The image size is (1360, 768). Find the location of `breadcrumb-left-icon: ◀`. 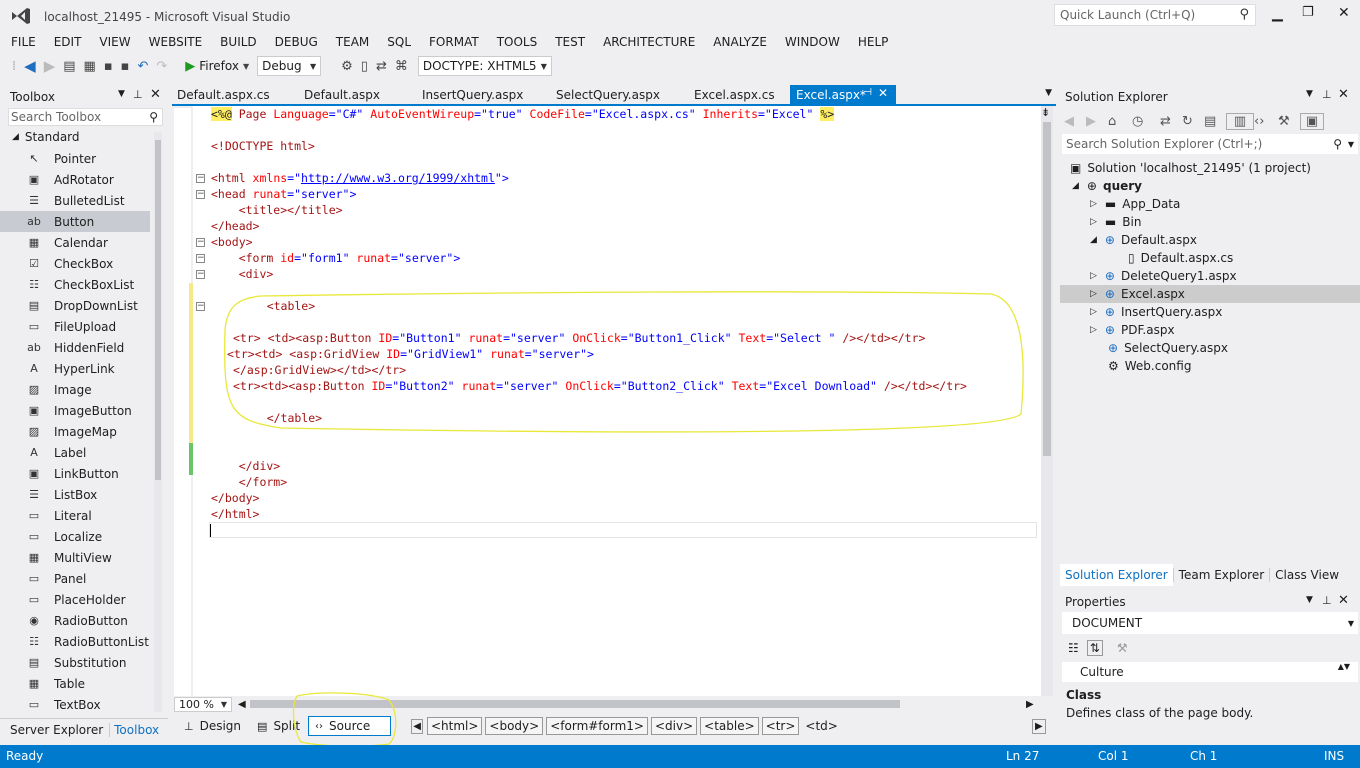

breadcrumb-left-icon: ◀ is located at coordinates (417, 726).